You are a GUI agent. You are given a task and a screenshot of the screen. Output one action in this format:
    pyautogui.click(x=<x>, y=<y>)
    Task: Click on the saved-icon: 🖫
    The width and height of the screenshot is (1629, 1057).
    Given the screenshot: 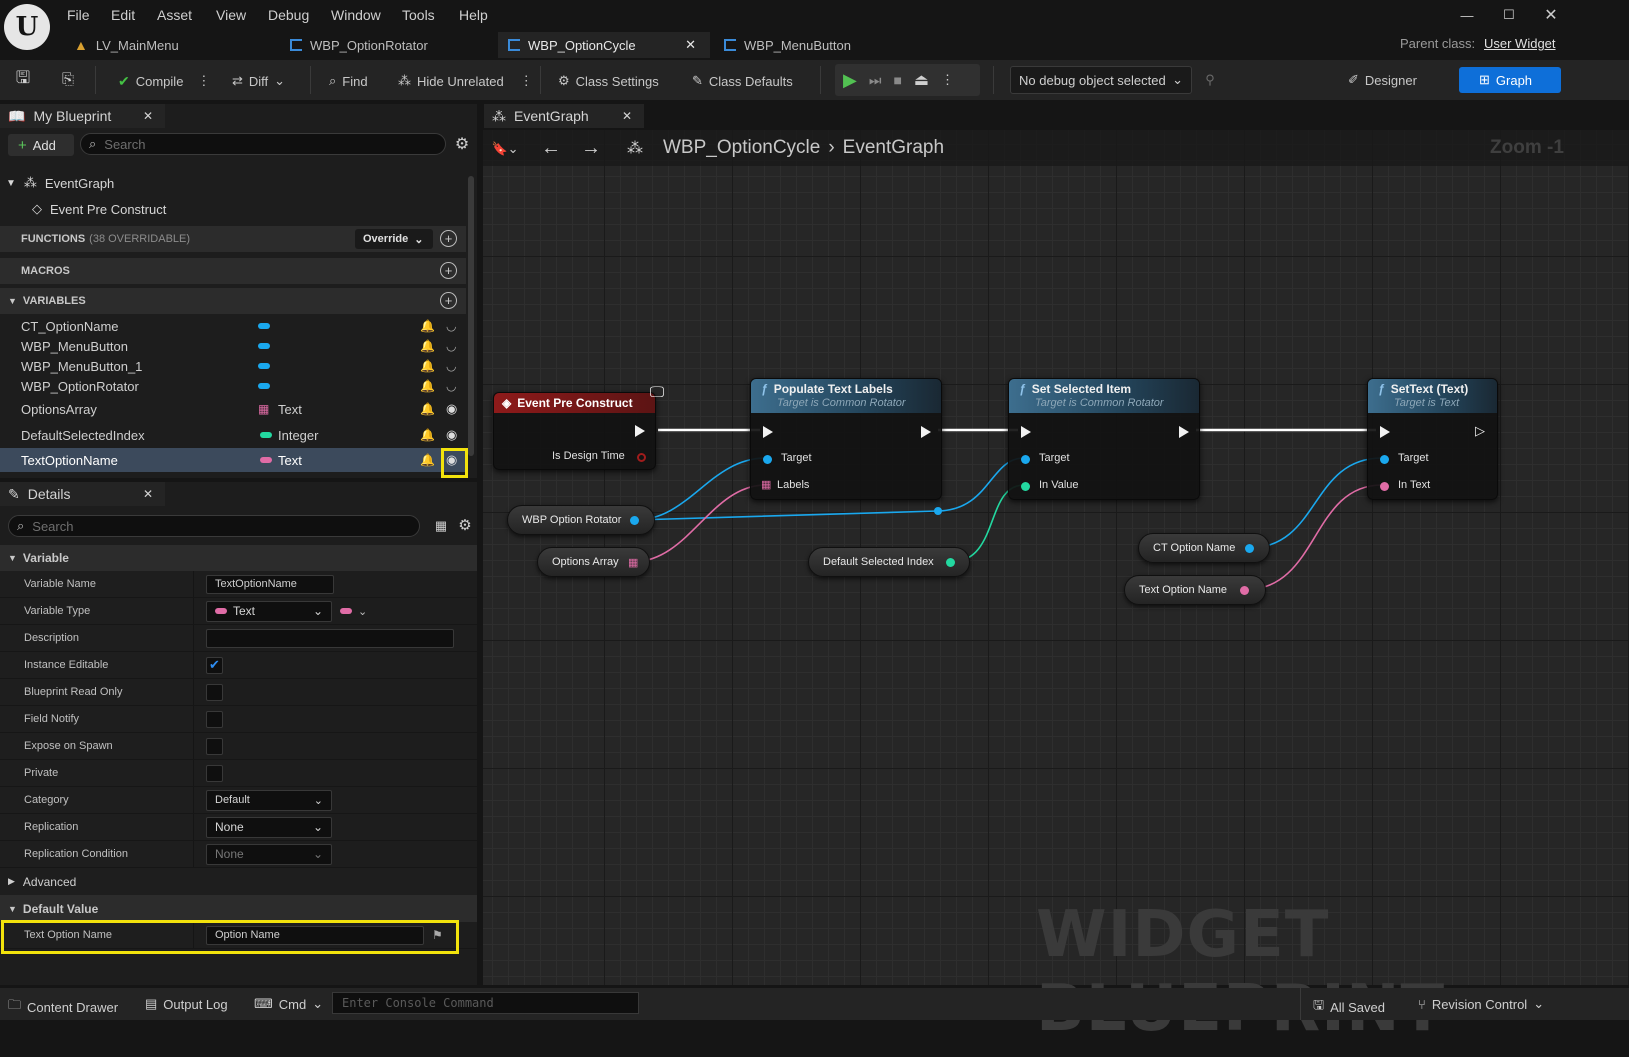 What is the action you would take?
    pyautogui.click(x=1319, y=1004)
    